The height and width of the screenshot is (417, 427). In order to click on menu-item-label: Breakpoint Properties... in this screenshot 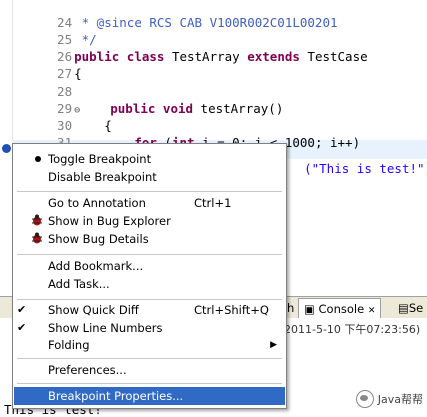, I will do `click(116, 396)`.